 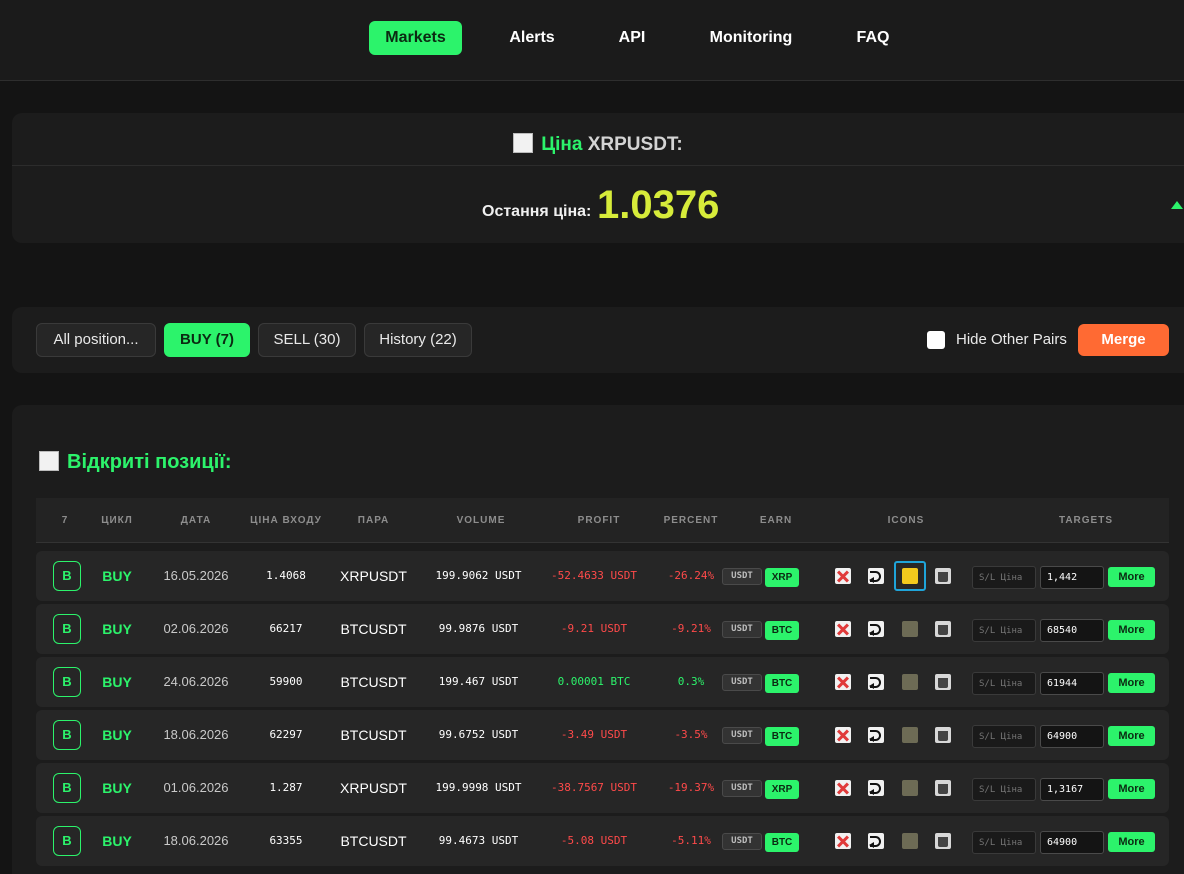 What do you see at coordinates (1177, 205) in the screenshot?
I see `trend-up-icon` at bounding box center [1177, 205].